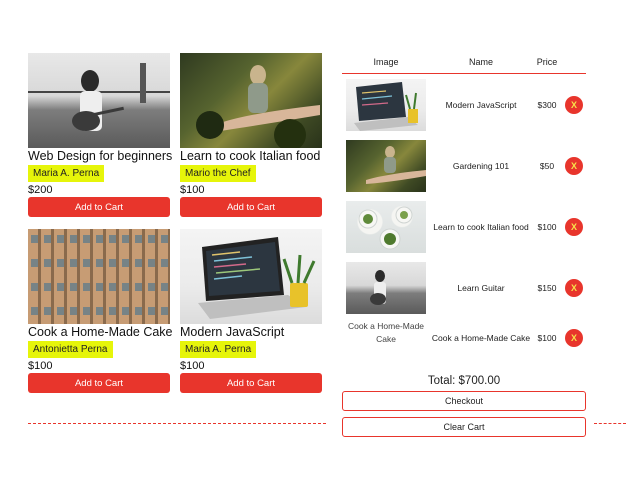  Describe the element at coordinates (386, 61) in the screenshot. I see `cart-header-image: Image` at that location.